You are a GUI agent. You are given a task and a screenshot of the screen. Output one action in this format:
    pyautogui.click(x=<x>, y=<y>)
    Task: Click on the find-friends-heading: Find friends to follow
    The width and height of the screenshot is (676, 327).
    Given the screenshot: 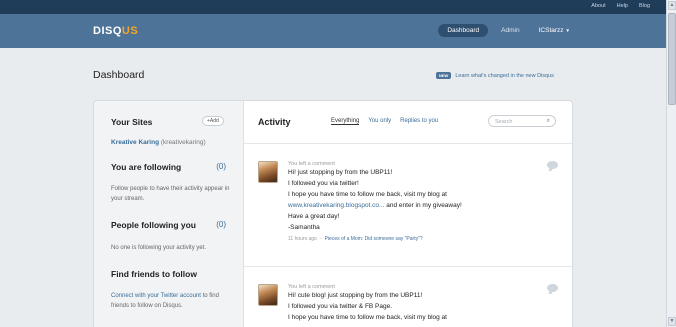 What is the action you would take?
    pyautogui.click(x=154, y=274)
    